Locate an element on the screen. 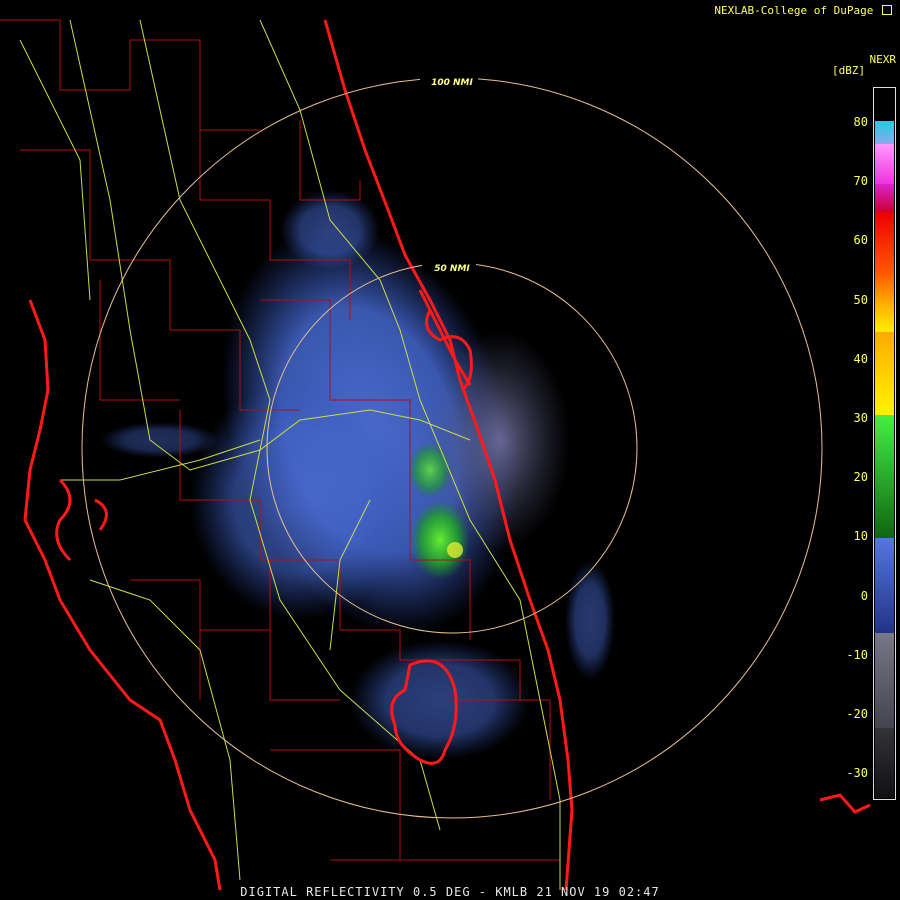  scale-magenta is located at coordinates (884, 198).